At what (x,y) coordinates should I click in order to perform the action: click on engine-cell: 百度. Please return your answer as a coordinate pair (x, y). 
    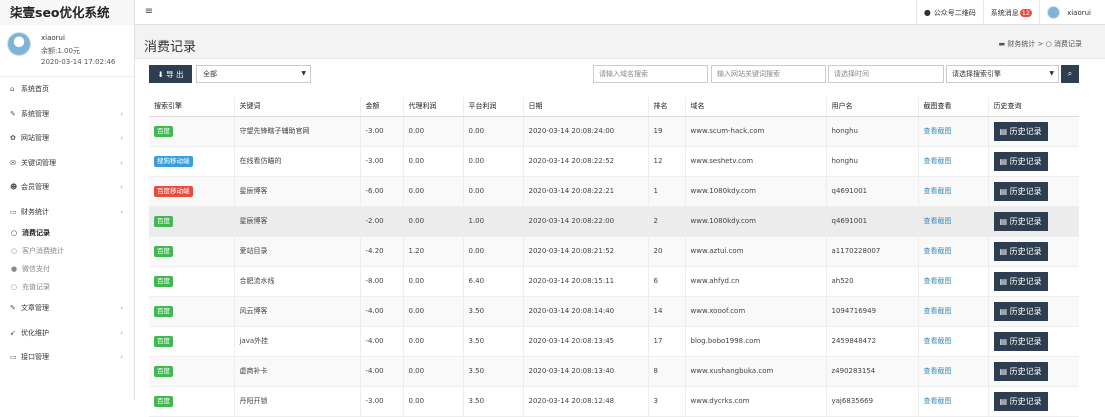
    Looking at the image, I should click on (191, 281).